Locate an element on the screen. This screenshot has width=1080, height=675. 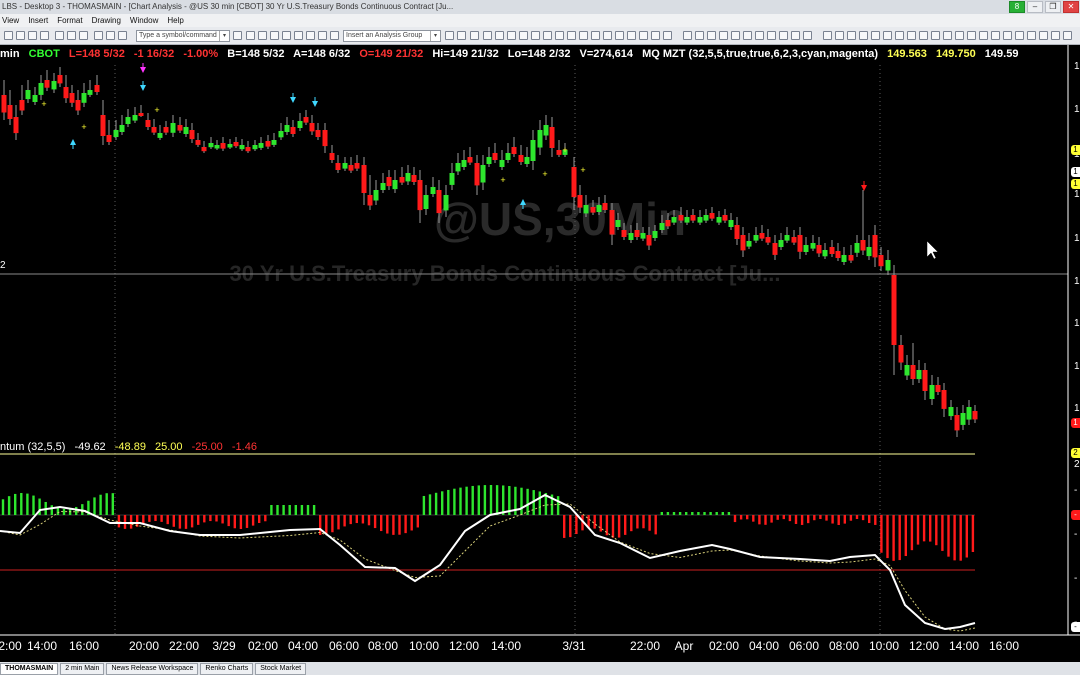
format-icon is located at coordinates (474, 35).